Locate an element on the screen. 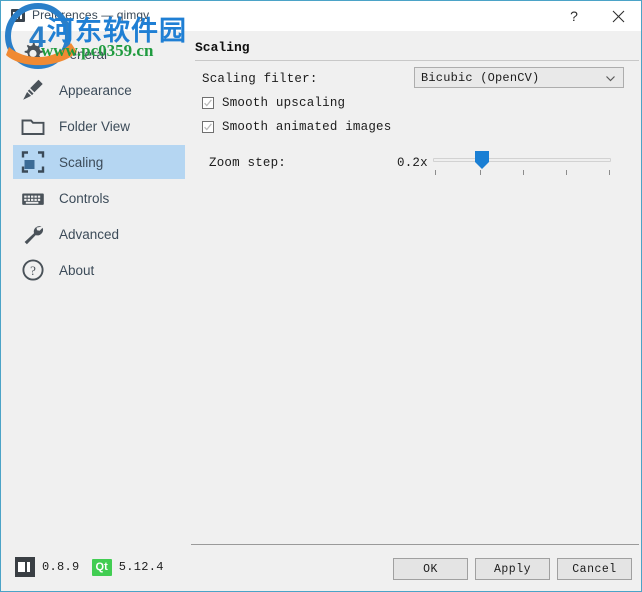 This screenshot has height=592, width=642. sidebar-item-label: Advanced is located at coordinates (89, 234).